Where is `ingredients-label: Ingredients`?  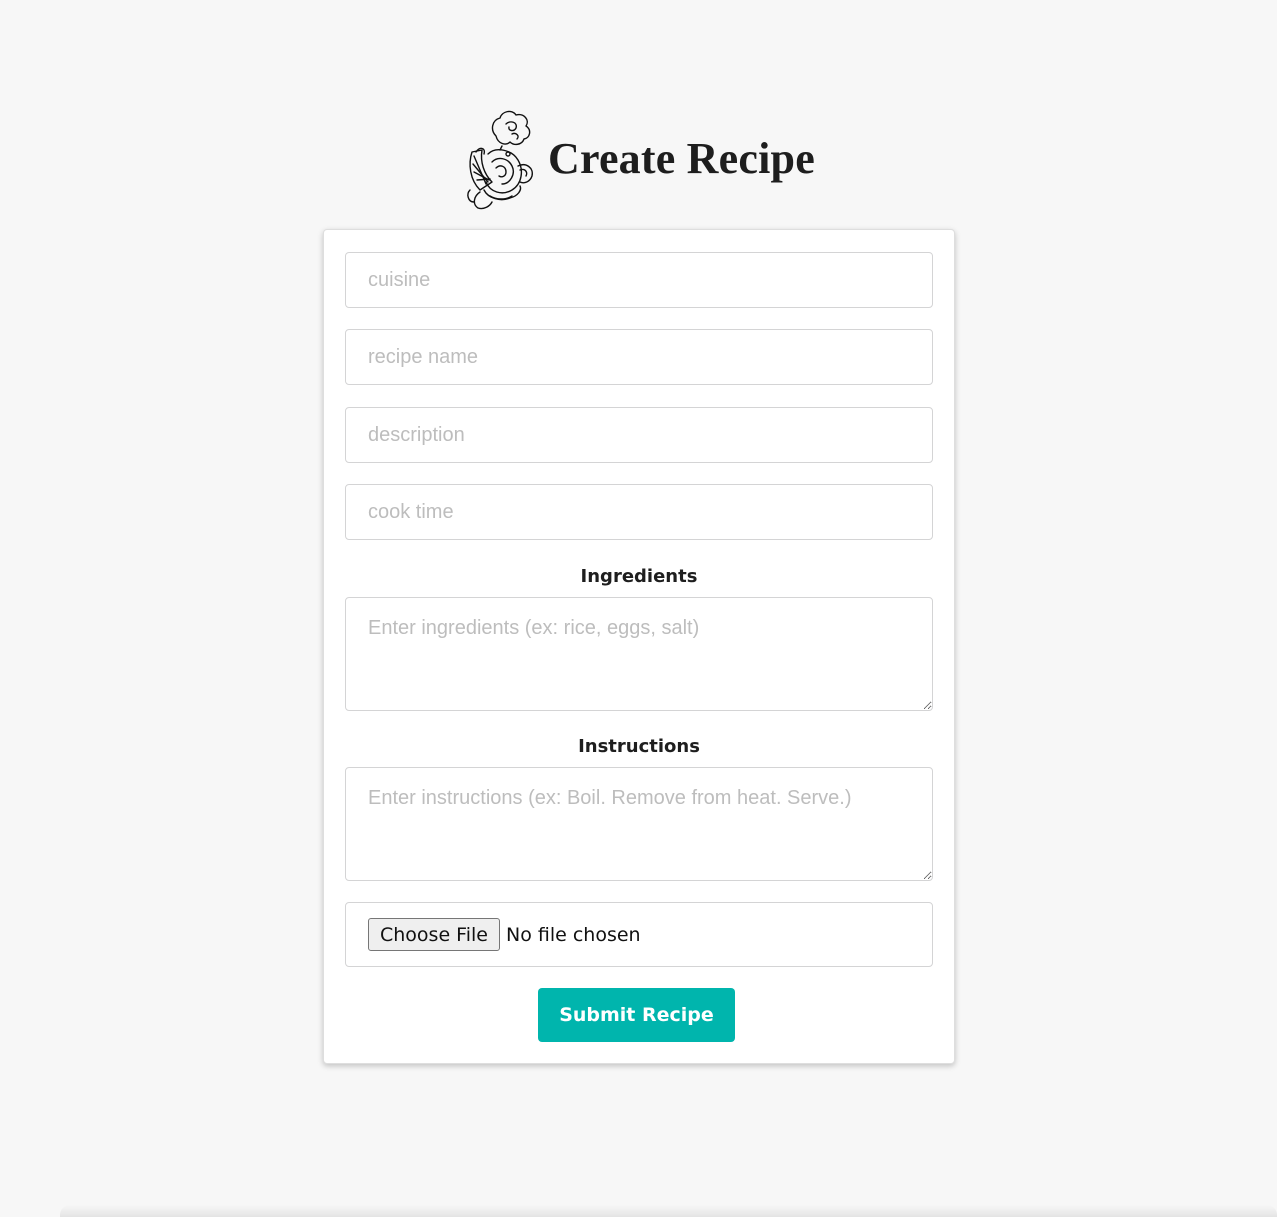
ingredients-label: Ingredients is located at coordinates (639, 576).